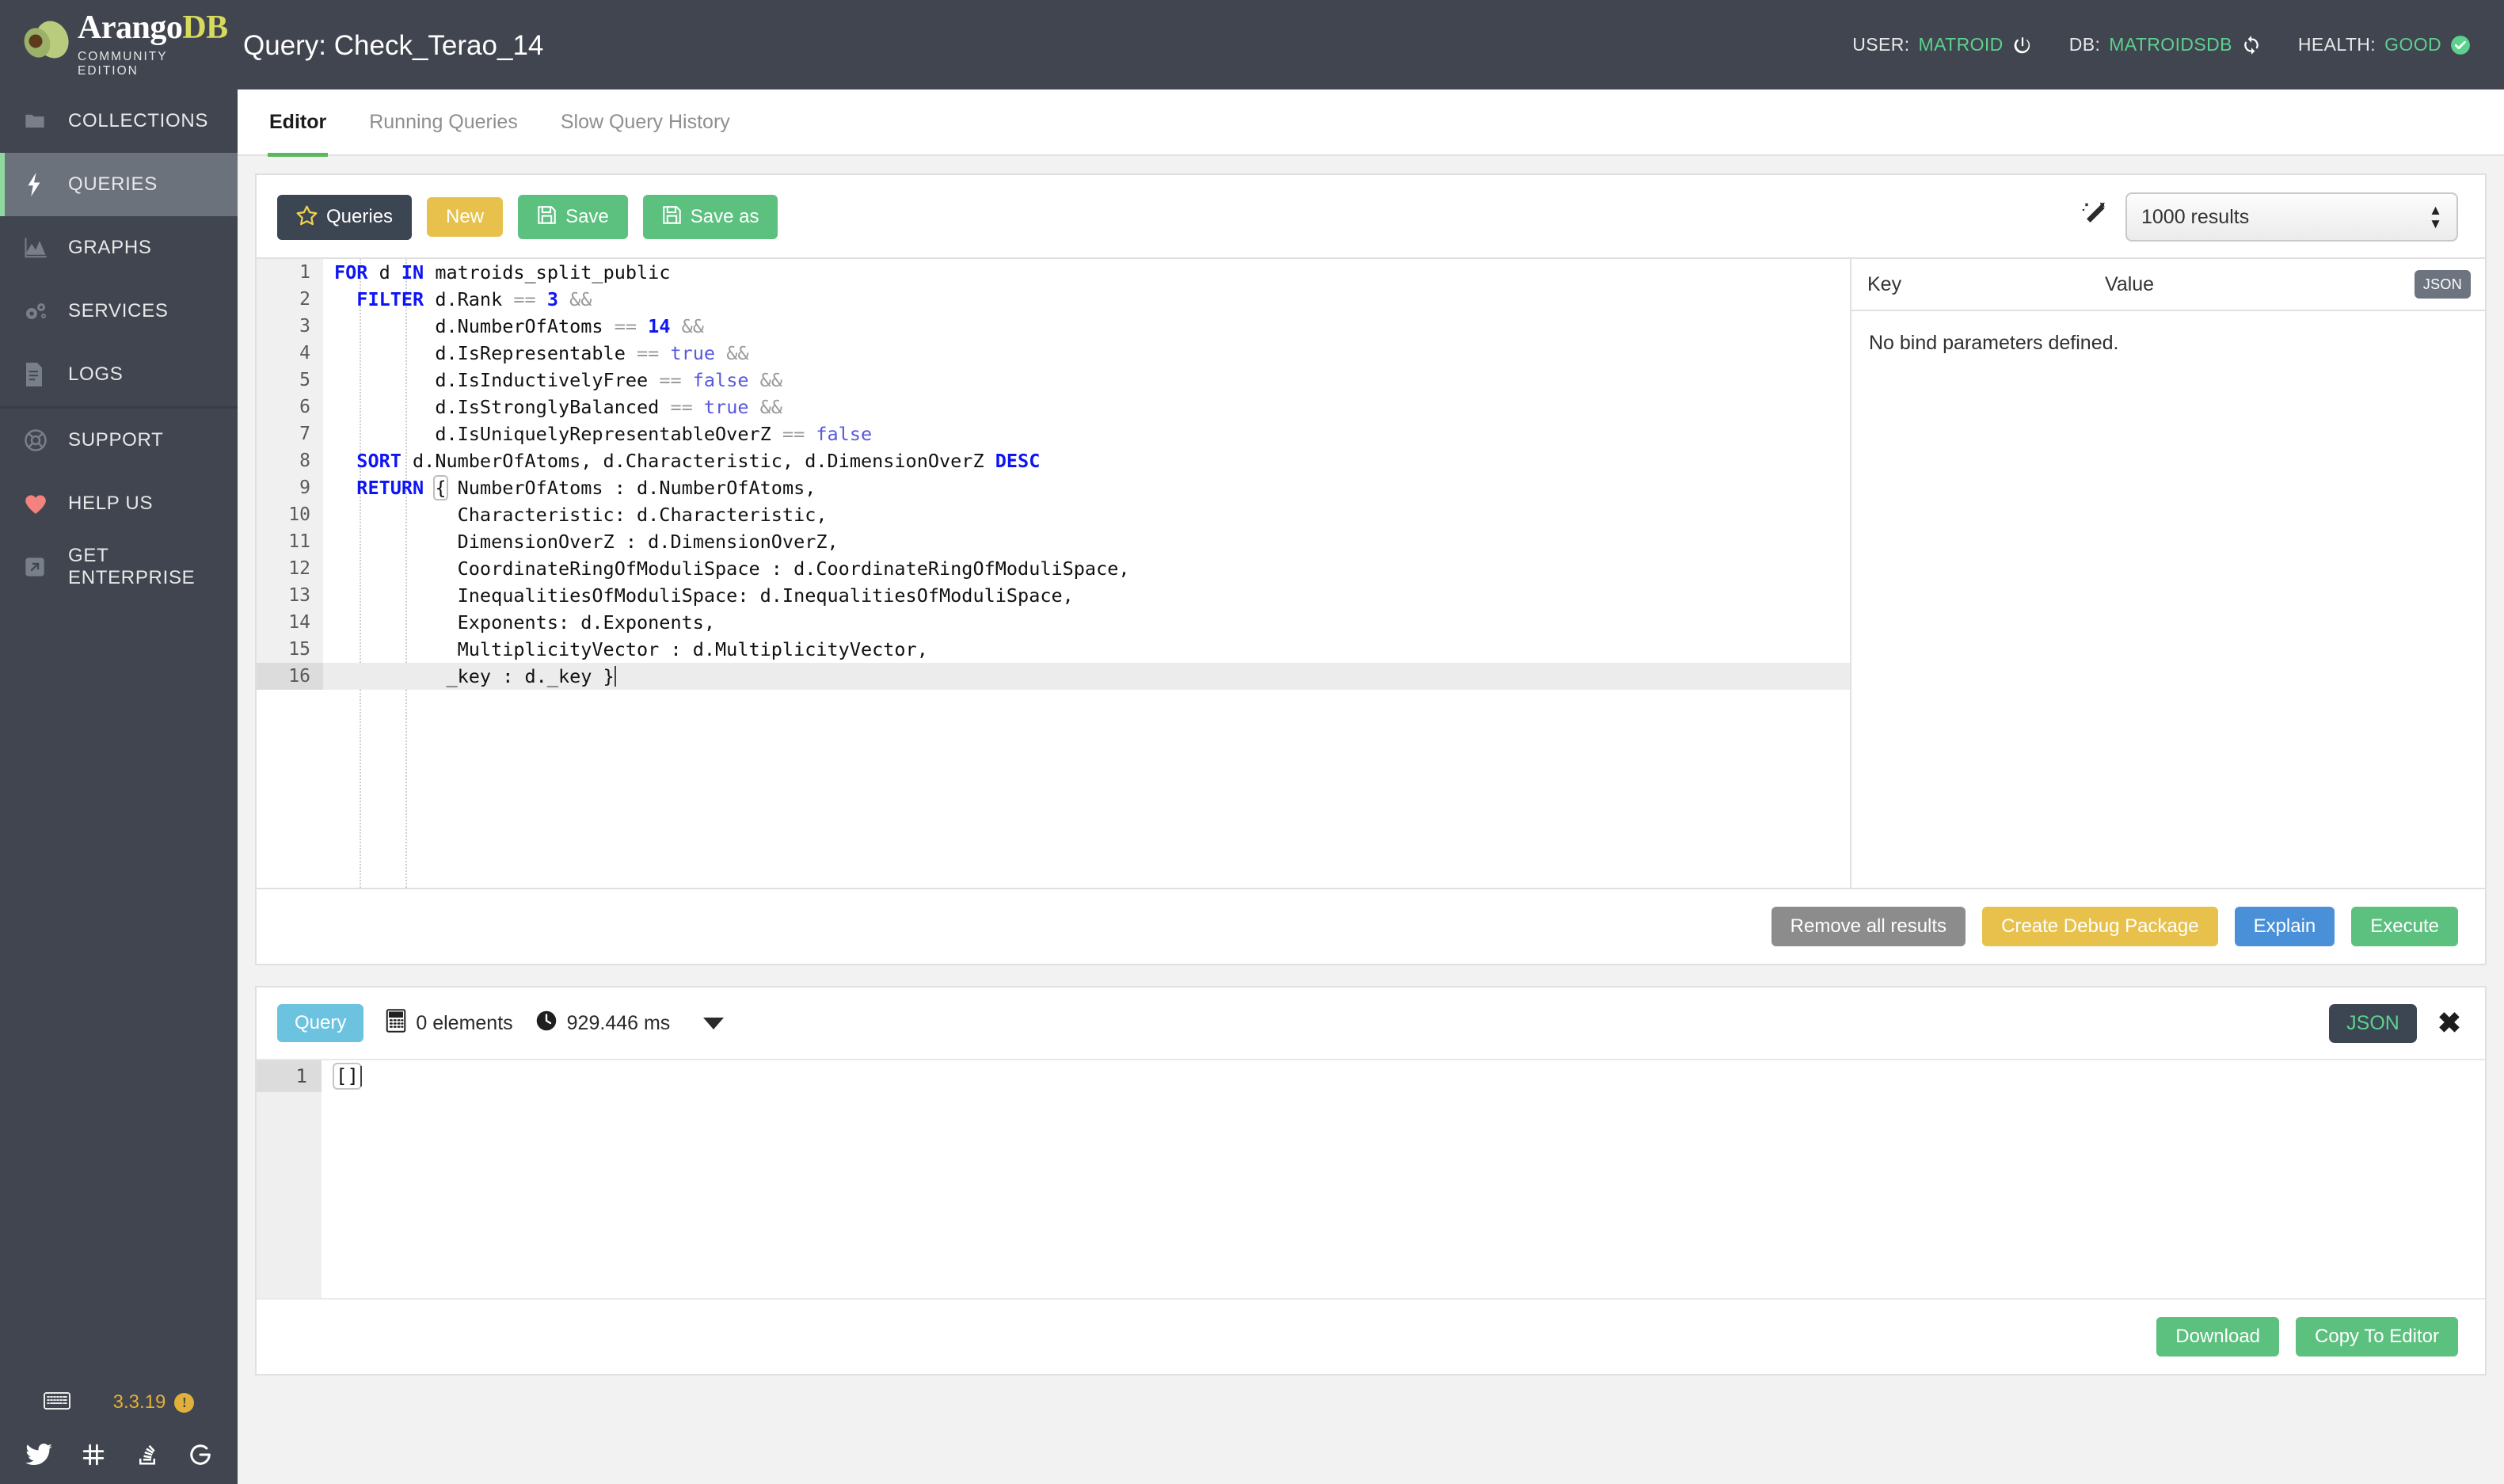  What do you see at coordinates (290, 488) in the screenshot?
I see `line-number: 9` at bounding box center [290, 488].